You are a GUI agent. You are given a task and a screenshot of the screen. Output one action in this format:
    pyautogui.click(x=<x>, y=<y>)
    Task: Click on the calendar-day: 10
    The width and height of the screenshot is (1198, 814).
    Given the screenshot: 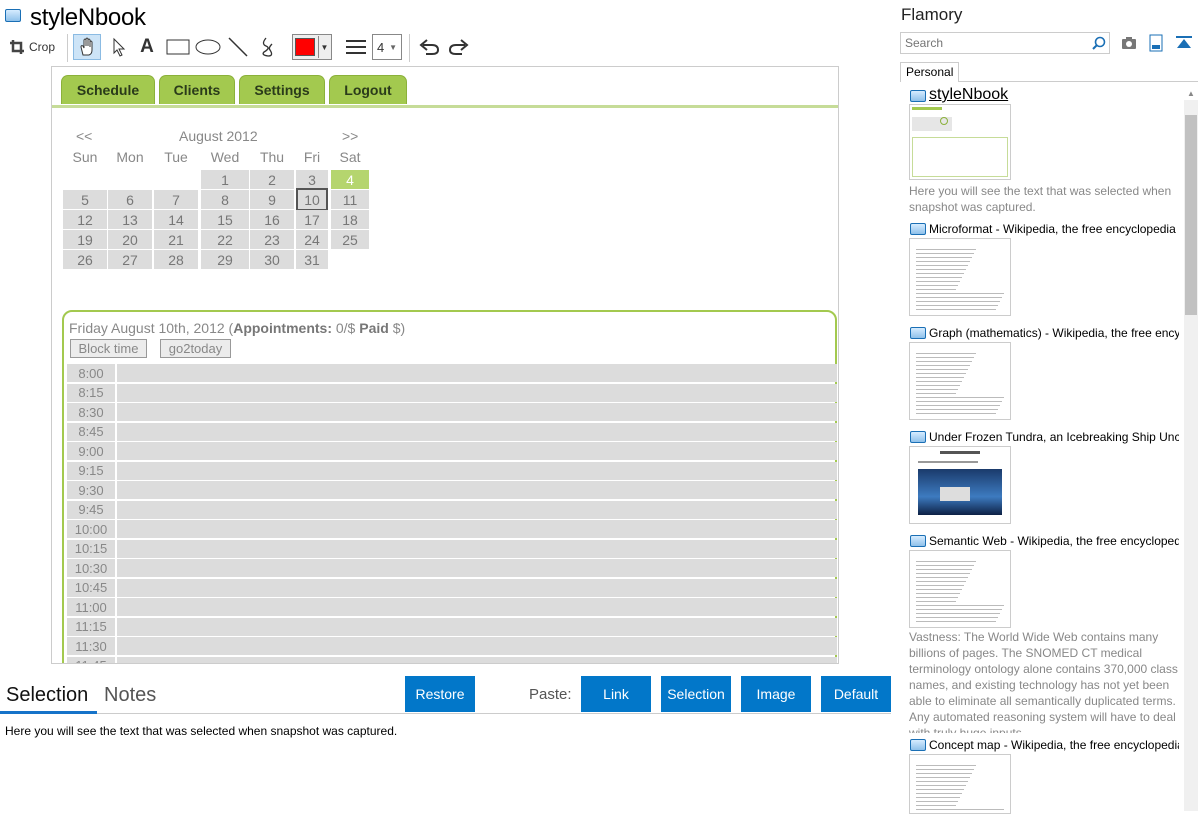 What is the action you would take?
    pyautogui.click(x=312, y=199)
    